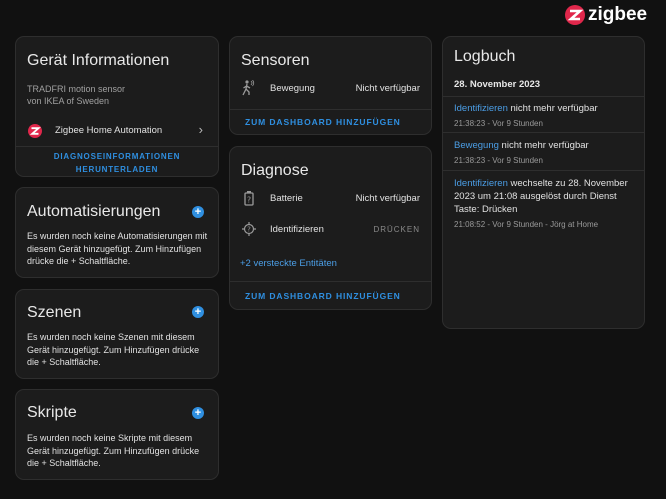  I want to click on sensors-title: Sensoren, so click(275, 60).